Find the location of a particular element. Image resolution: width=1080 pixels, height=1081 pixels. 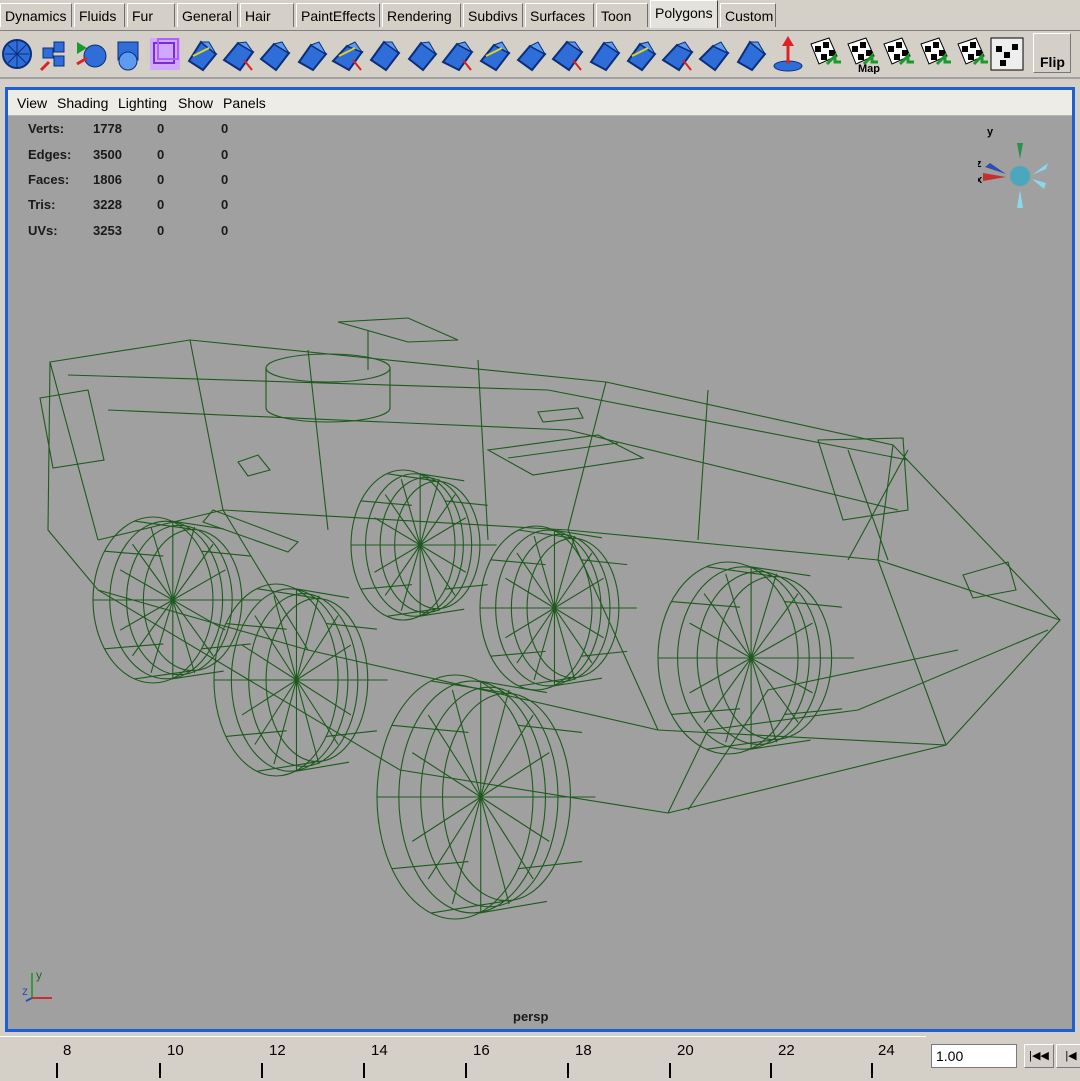

go-to-start-icon: |◀◀ is located at coordinates (1039, 1056).